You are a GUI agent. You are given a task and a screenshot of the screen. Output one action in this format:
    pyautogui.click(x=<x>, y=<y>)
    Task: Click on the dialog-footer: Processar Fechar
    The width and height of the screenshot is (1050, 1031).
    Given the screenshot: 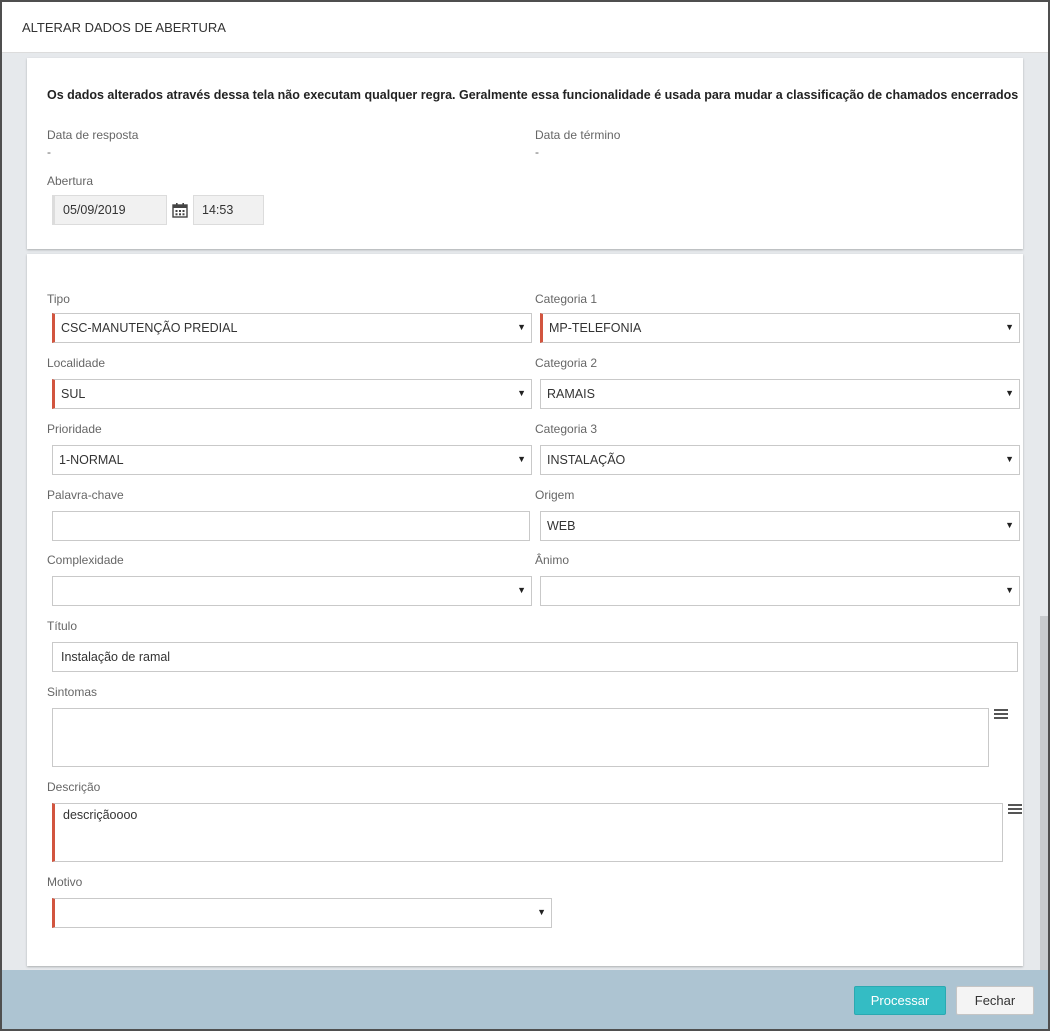 What is the action you would take?
    pyautogui.click(x=525, y=999)
    